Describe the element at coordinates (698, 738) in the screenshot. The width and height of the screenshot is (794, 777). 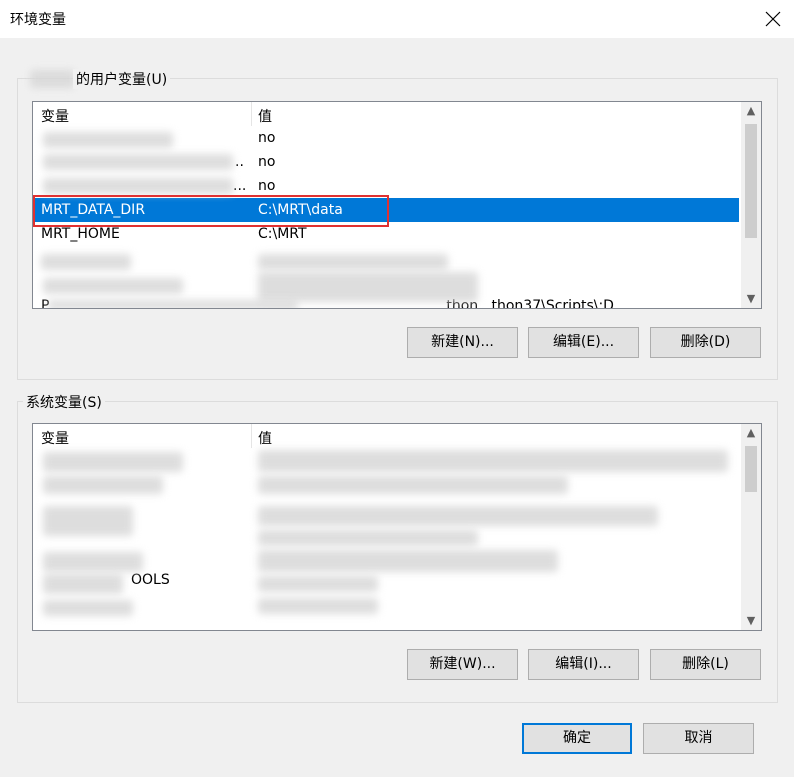
I see `cancel-button: 取消` at that location.